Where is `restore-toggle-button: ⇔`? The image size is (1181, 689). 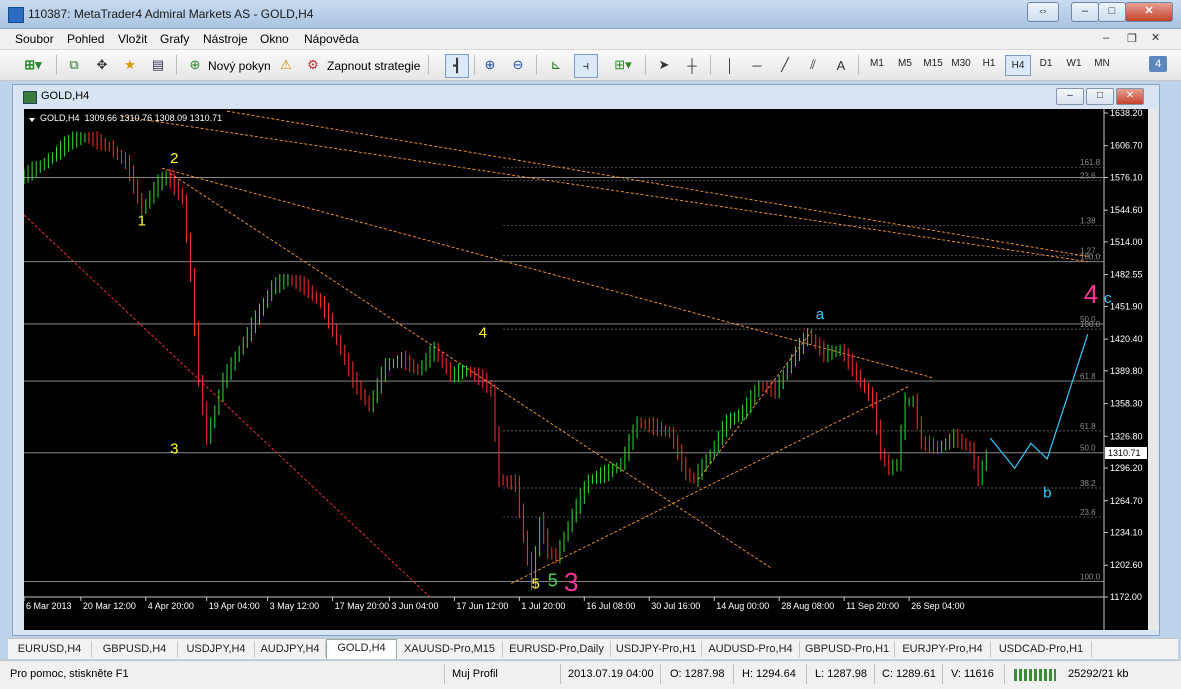
restore-toggle-button: ⇔ is located at coordinates (1043, 12).